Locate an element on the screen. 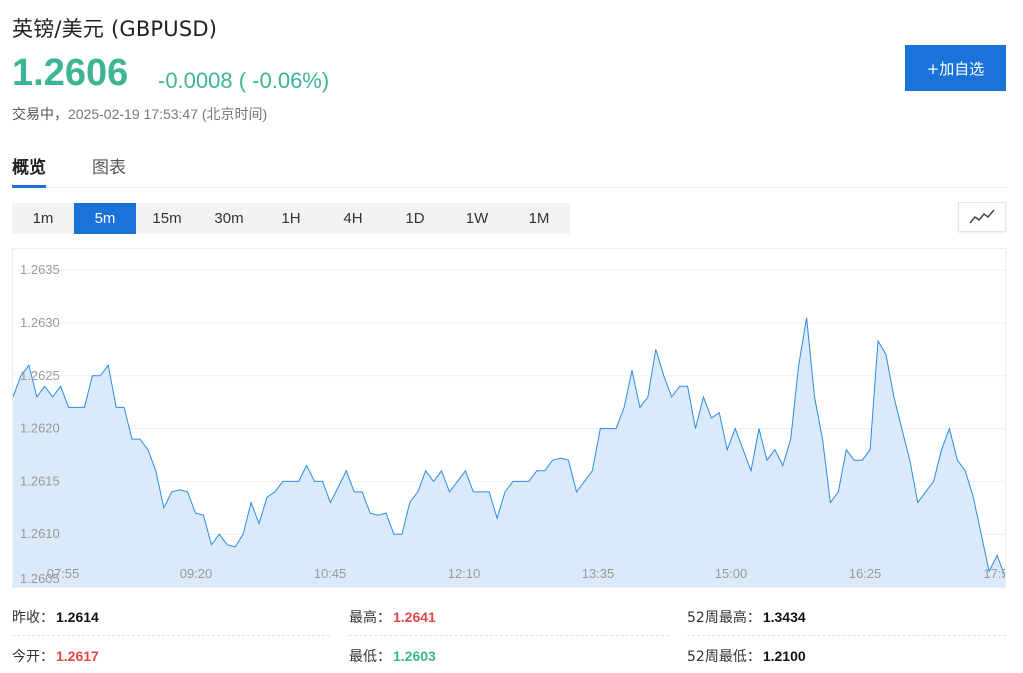 This screenshot has width=1023, height=673. stat-low-value: 1.2603 is located at coordinates (414, 656).